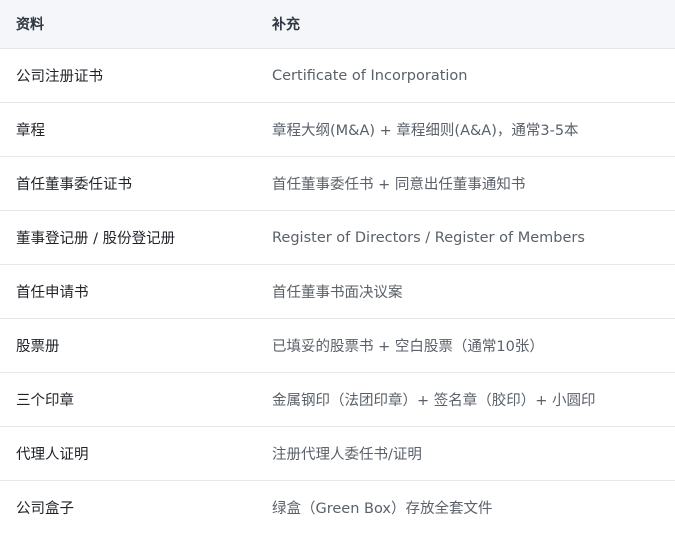 Image resolution: width=675 pixels, height=534 pixels. I want to click on cell-supplement: 章程大纲(M&A) + 章程细则(A&A)，通常3-5本, so click(465, 130).